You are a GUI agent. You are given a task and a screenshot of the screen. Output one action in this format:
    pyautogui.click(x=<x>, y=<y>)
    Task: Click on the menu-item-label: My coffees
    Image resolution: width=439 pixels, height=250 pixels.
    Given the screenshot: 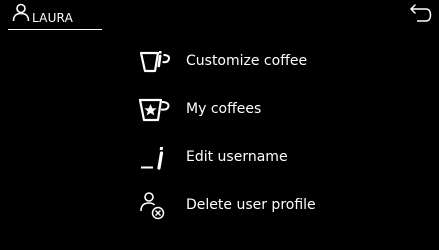 What is the action you would take?
    pyautogui.click(x=224, y=109)
    